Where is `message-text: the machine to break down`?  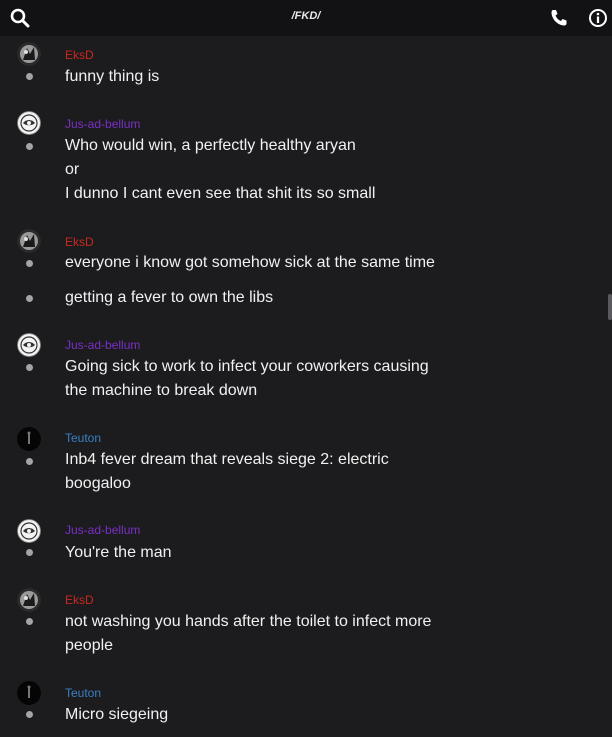 message-text: the machine to break down is located at coordinates (161, 390).